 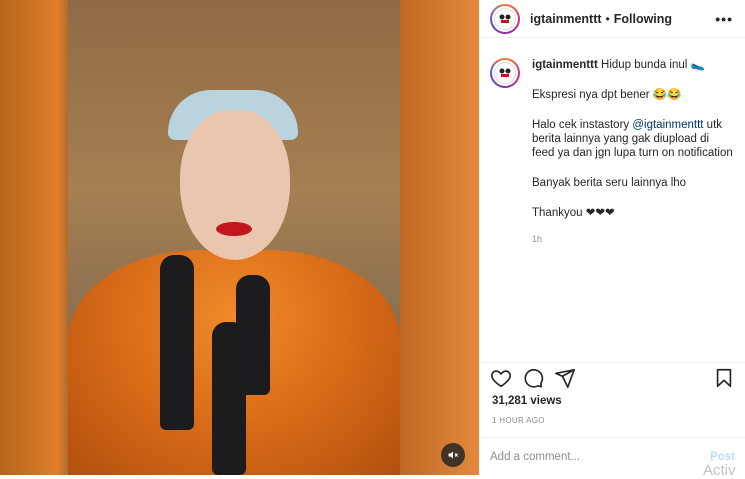 I want to click on activate-windows-watermark: Activ, so click(x=719, y=470).